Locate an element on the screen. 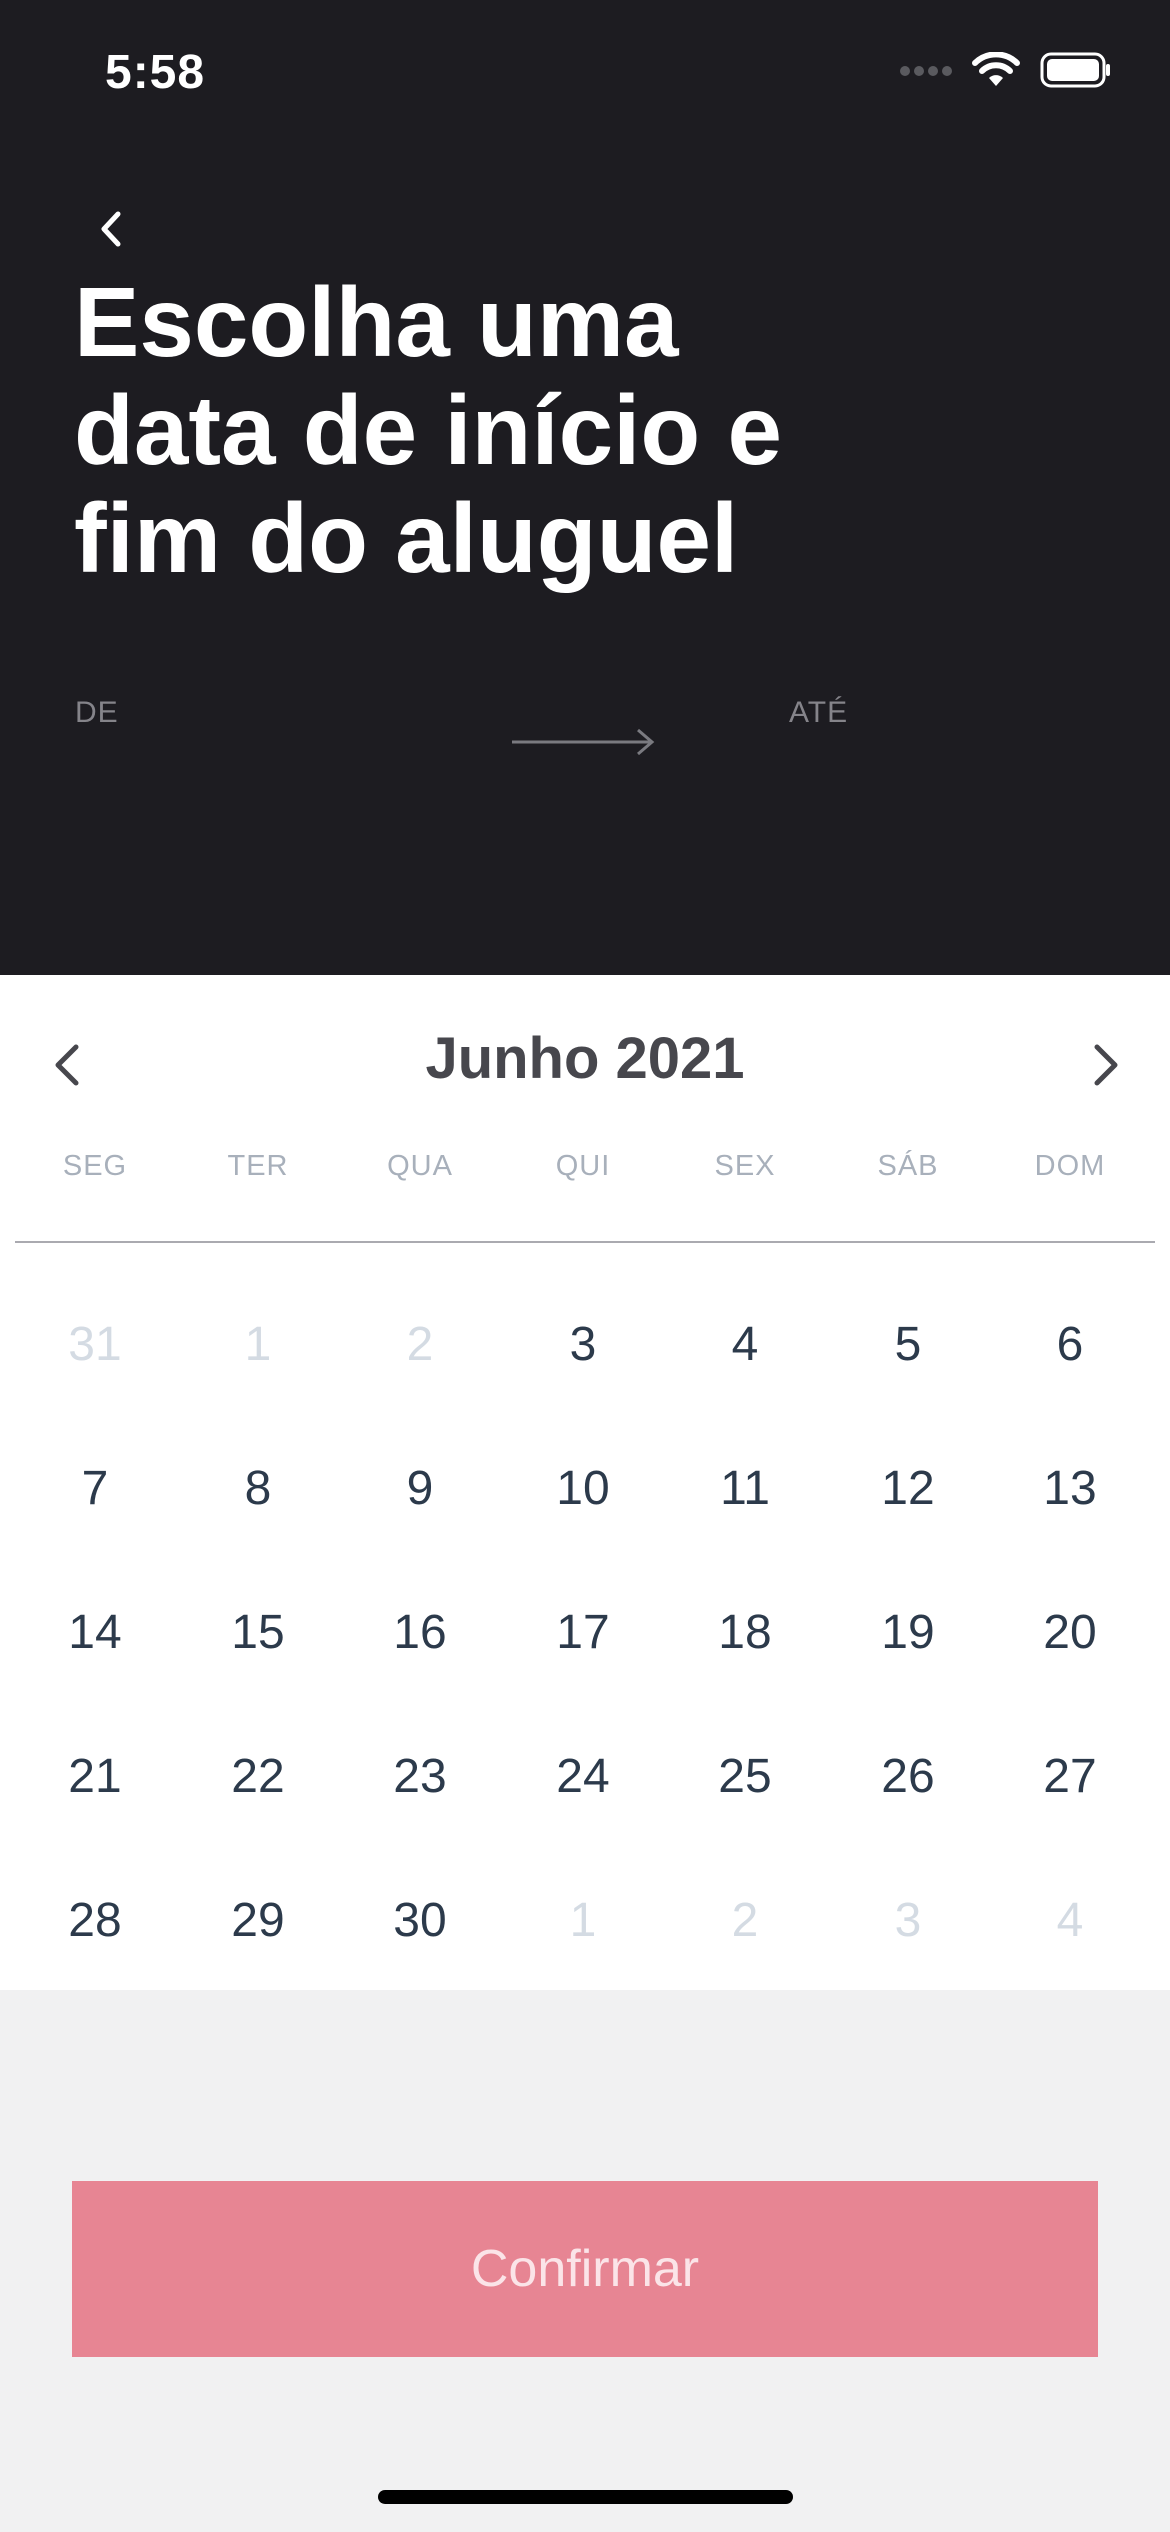  weekday-label: SEG is located at coordinates (95, 1166).